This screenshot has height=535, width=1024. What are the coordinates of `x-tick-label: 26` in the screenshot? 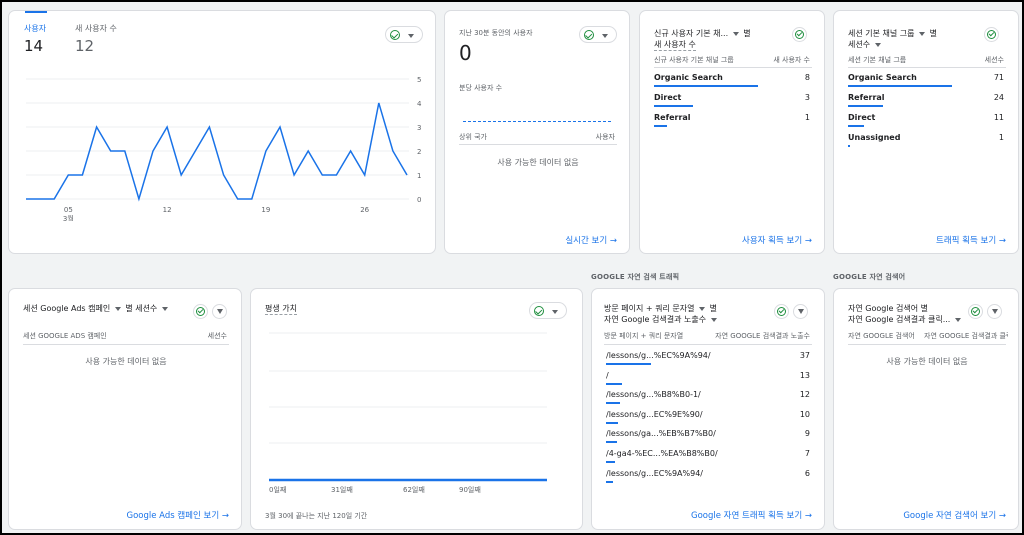 It's located at (364, 210).